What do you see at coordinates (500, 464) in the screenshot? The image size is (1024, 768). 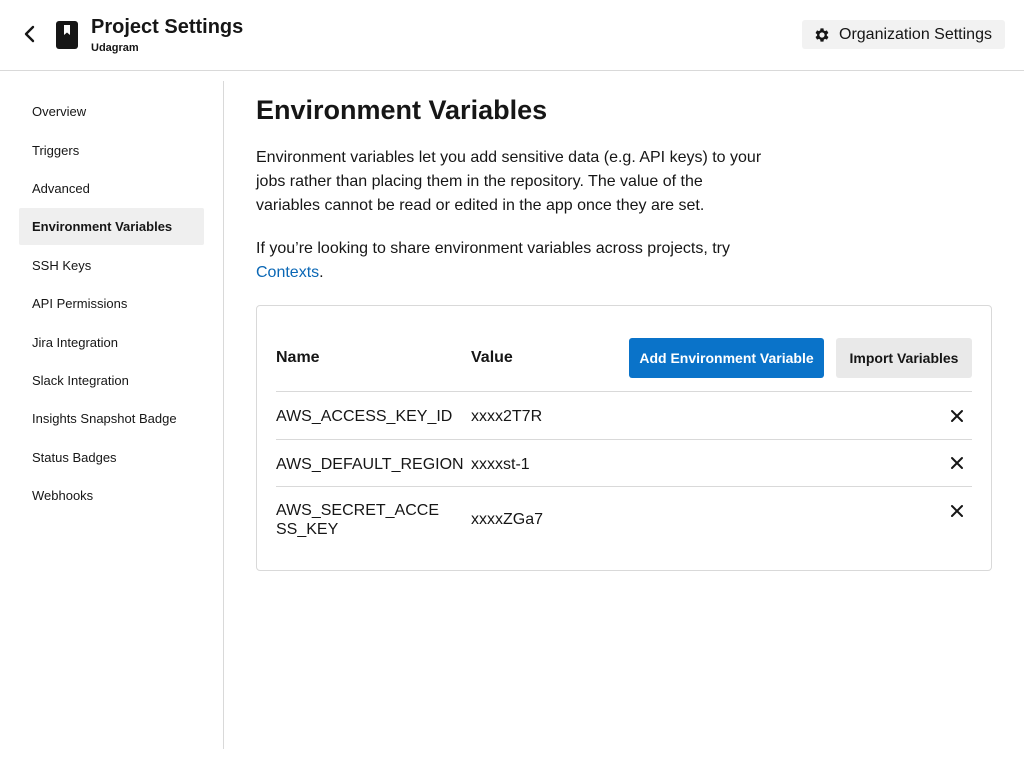 I see `variable-value: xxxxst-1` at bounding box center [500, 464].